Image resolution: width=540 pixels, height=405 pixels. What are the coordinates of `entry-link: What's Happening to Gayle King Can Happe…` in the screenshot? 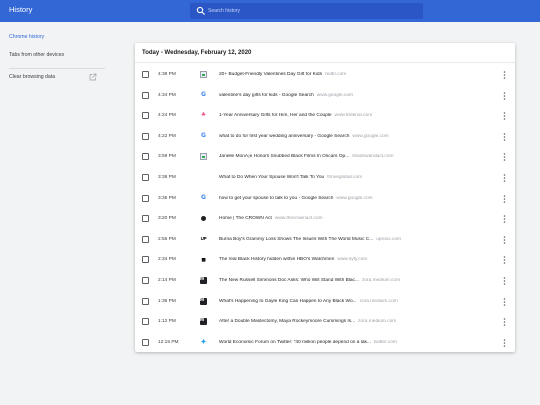 It's located at (354, 301).